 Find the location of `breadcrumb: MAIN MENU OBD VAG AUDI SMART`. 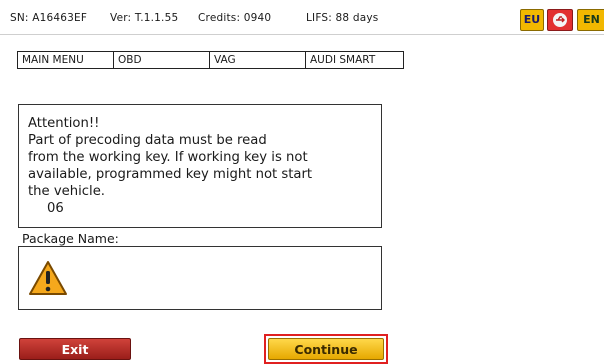

breadcrumb: MAIN MENU OBD VAG AUDI SMART is located at coordinates (210, 60).